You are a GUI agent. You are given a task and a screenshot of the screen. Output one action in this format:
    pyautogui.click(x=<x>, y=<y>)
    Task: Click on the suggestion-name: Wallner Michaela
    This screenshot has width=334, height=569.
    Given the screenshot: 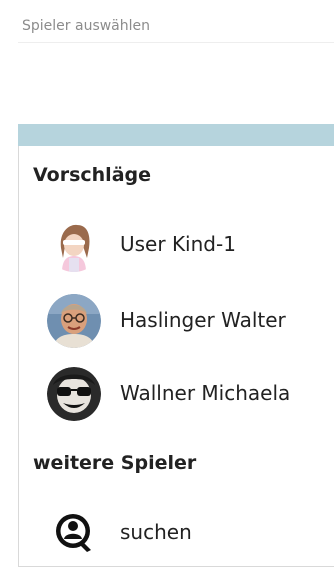 What is the action you would take?
    pyautogui.click(x=205, y=393)
    